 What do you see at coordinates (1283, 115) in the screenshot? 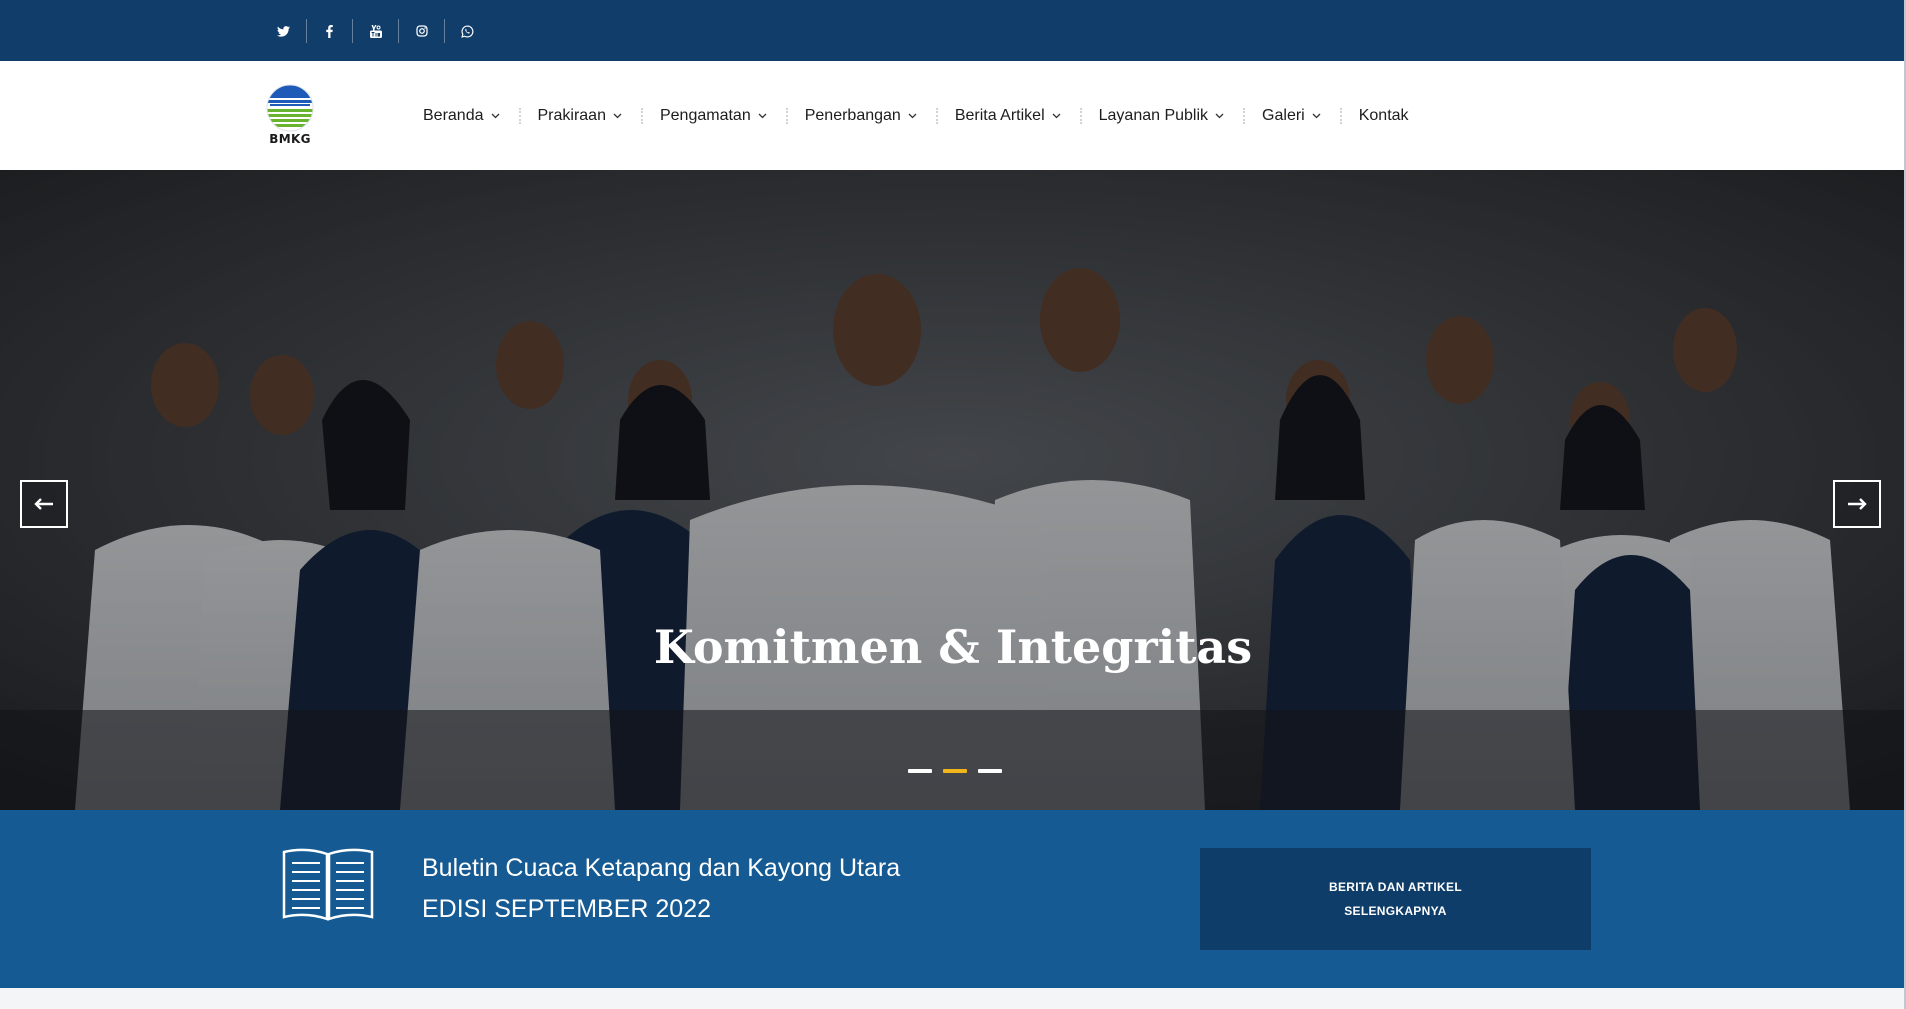
I see `nav-galeri-label: Galeri` at bounding box center [1283, 115].